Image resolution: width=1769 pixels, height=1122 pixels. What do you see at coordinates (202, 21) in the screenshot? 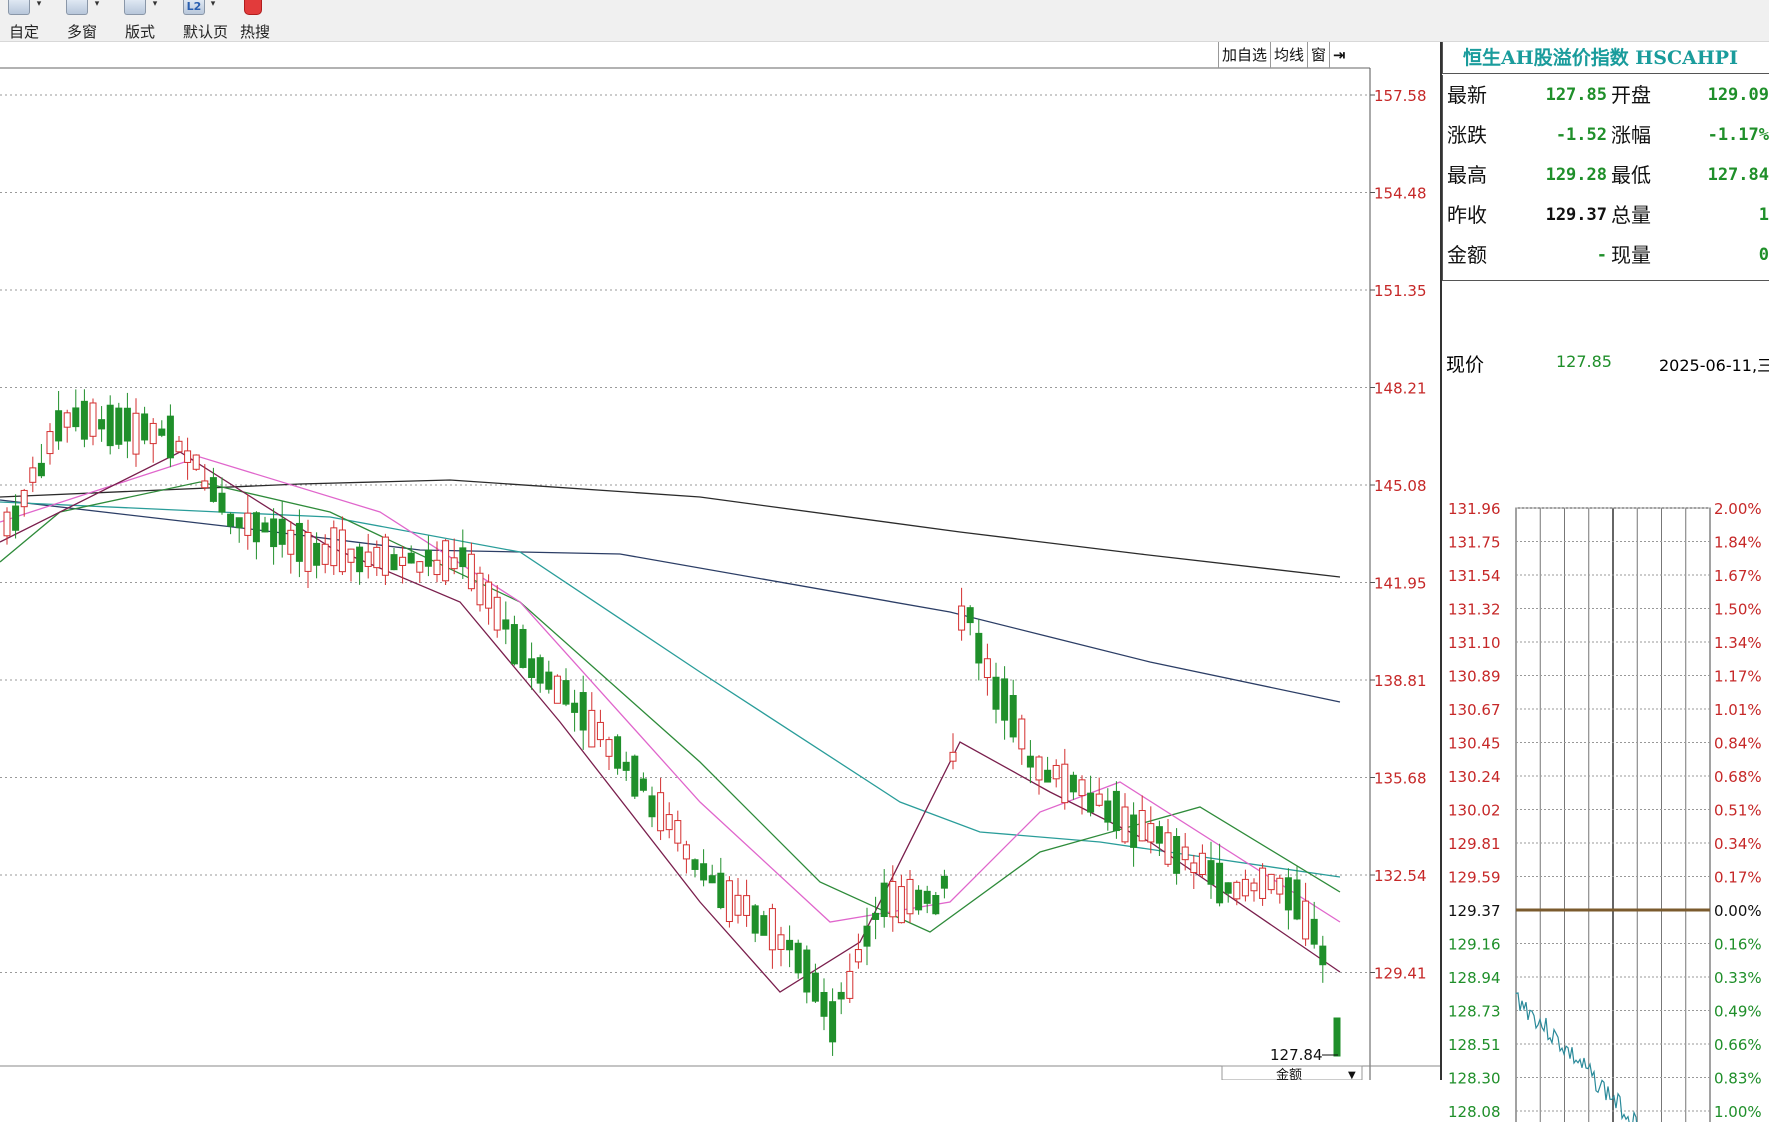
I see `default-page-button: L2 ▾ 默认页` at bounding box center [202, 21].